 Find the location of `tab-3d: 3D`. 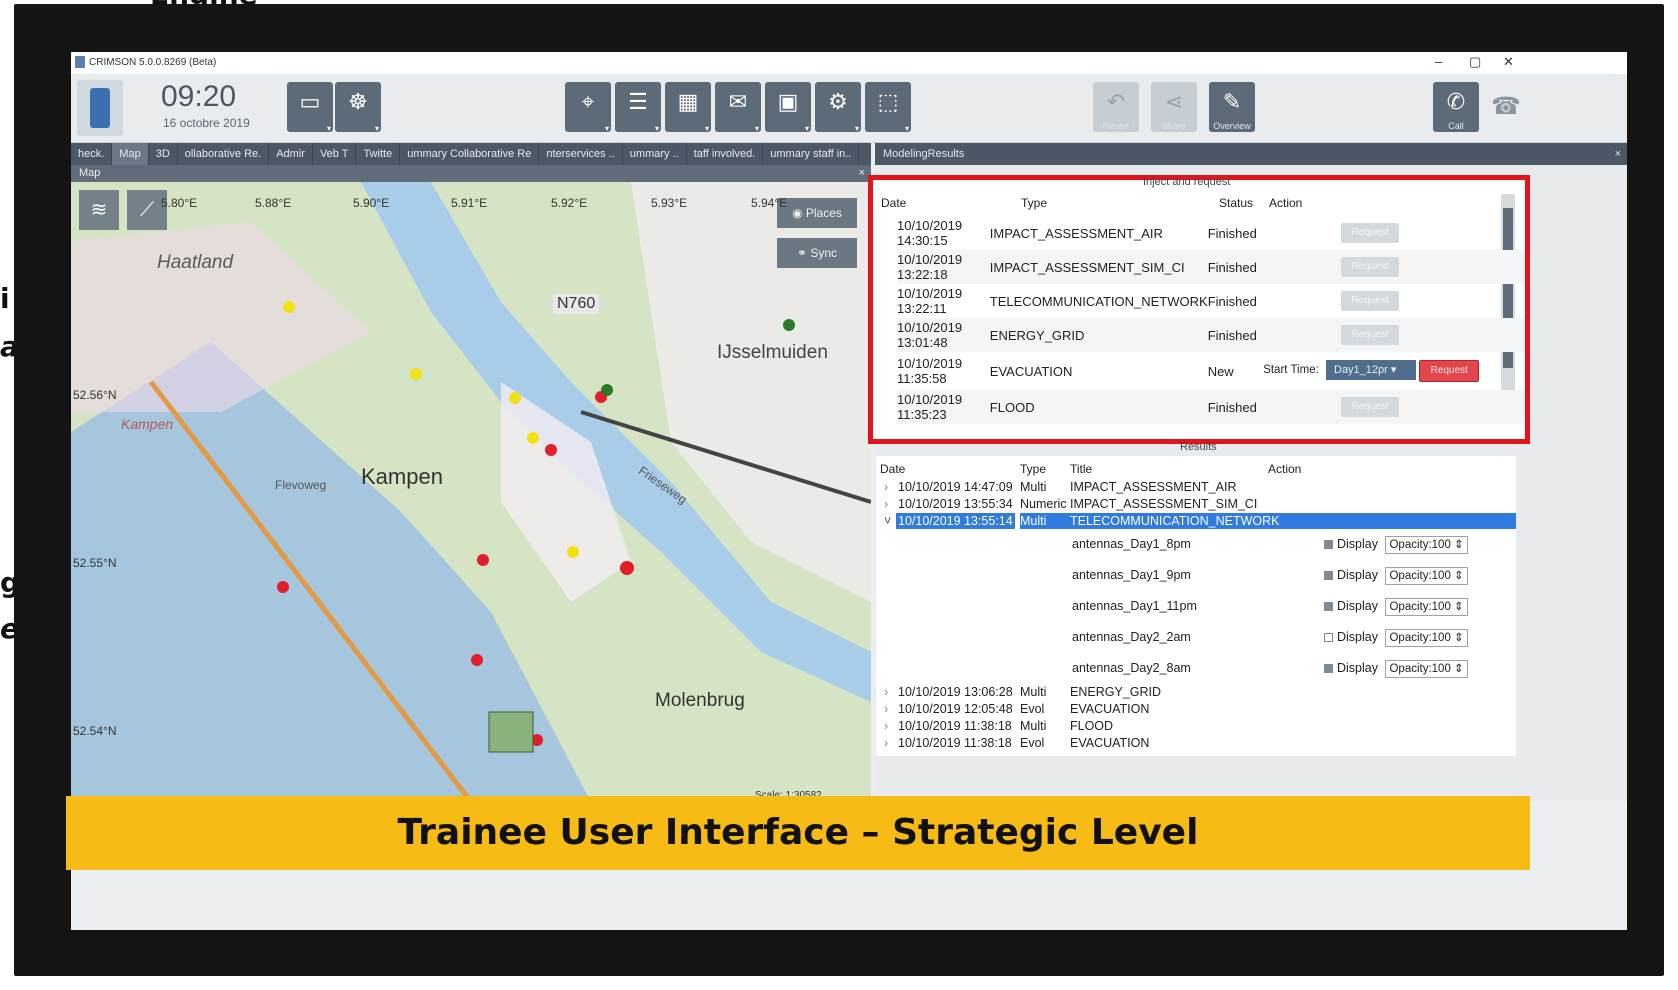

tab-3d: 3D is located at coordinates (163, 154).